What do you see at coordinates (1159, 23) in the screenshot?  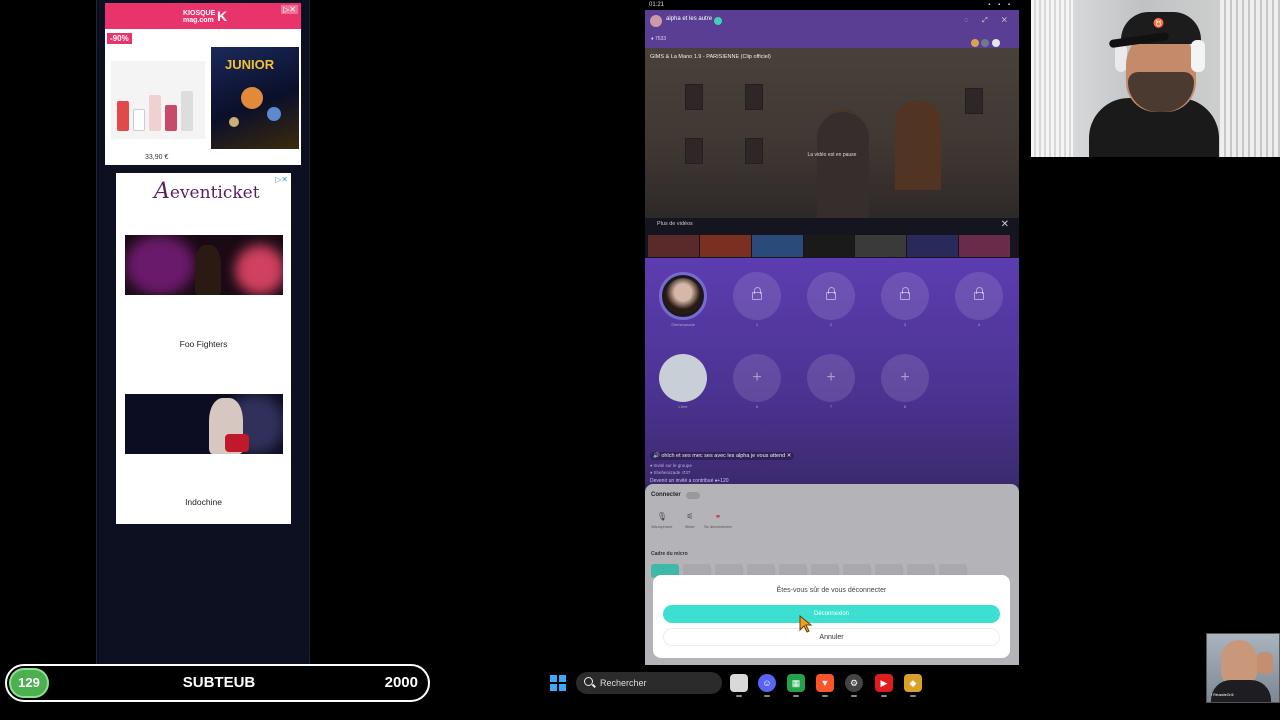 I see `cap-logo-icon: ♉` at bounding box center [1159, 23].